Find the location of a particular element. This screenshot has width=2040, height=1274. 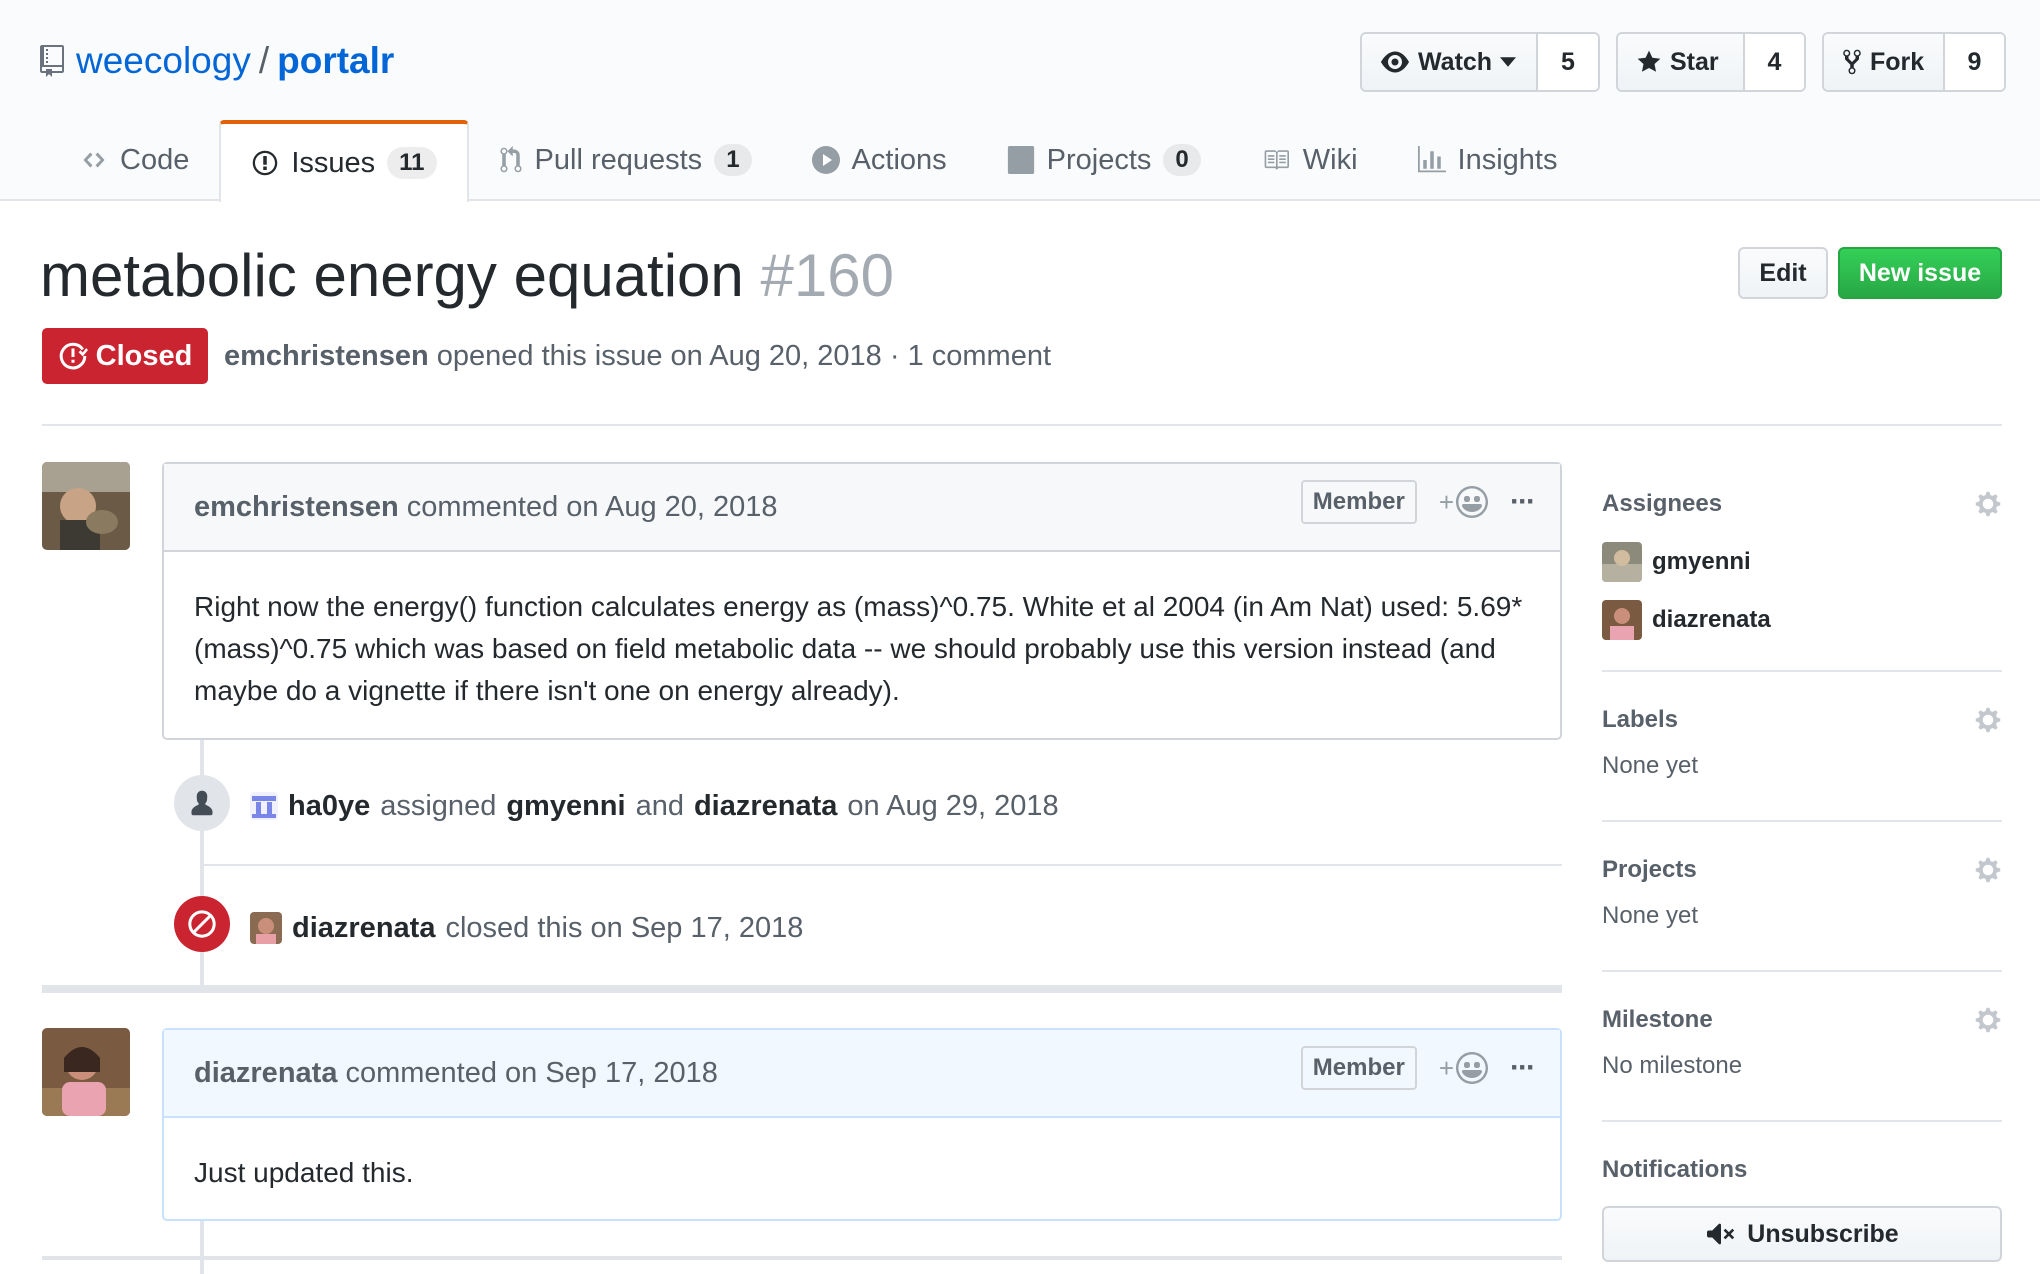

header-divider is located at coordinates (1022, 425).